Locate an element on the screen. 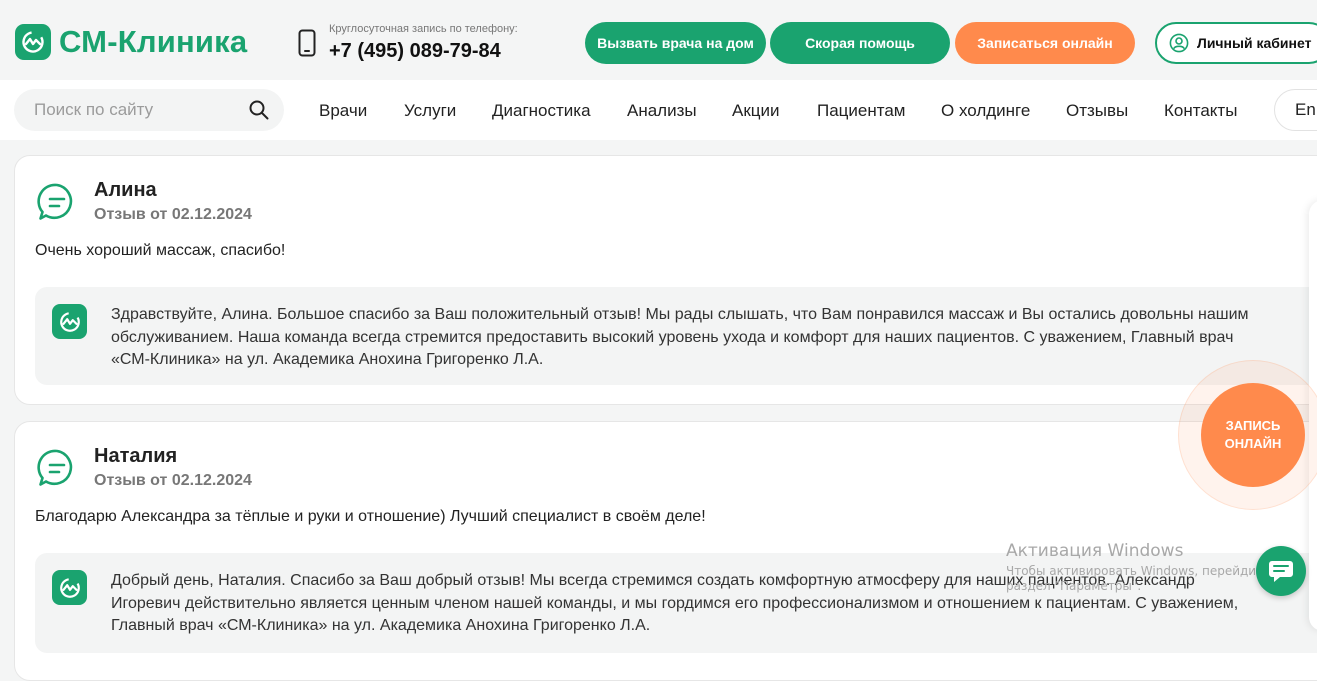  nav-item-diagnostics: Диагностика is located at coordinates (541, 111).